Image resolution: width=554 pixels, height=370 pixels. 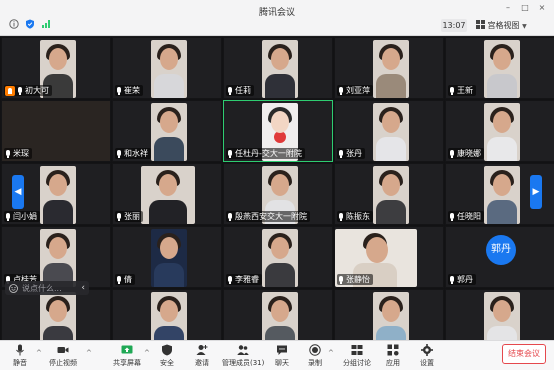 I want to click on view-mode-button: 宫格视图 ▼, so click(x=505, y=25).